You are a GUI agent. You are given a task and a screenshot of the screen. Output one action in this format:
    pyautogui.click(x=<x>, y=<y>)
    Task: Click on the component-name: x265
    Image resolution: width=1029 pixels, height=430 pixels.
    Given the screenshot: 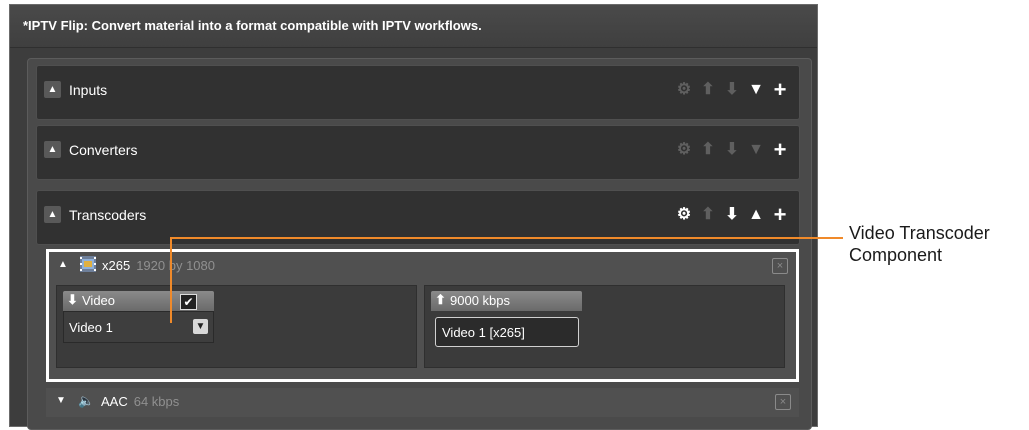 What is the action you would take?
    pyautogui.click(x=116, y=265)
    